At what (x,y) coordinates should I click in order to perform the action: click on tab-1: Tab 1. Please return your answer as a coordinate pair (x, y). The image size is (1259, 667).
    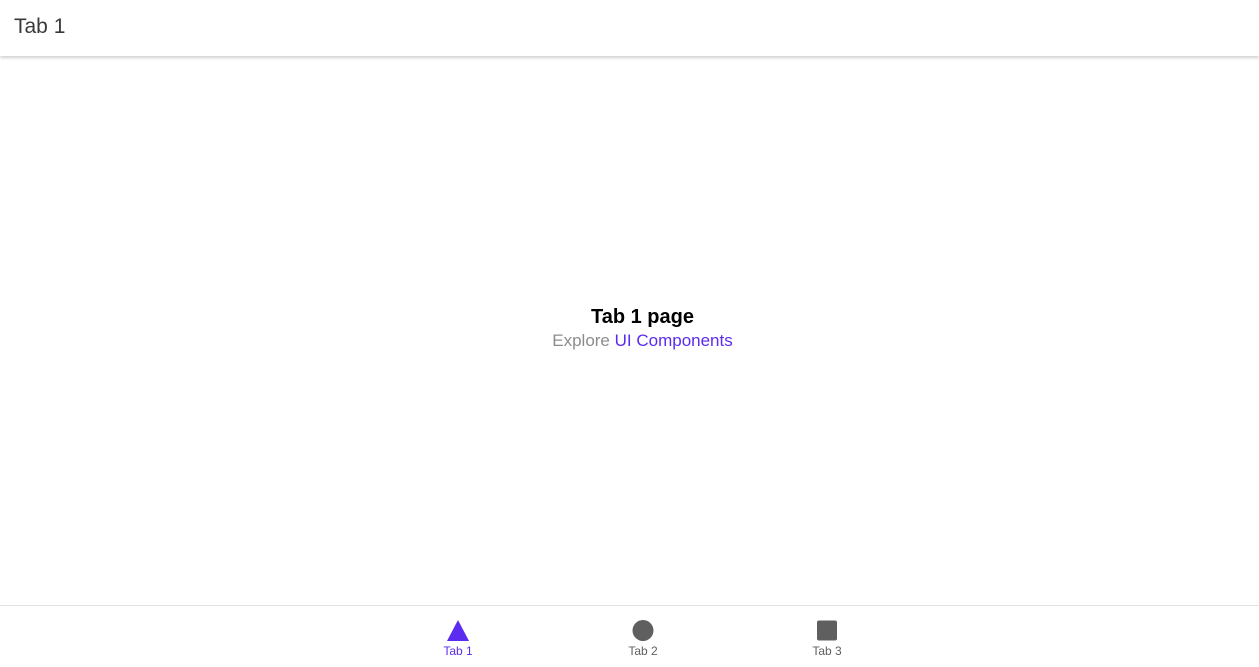
    Looking at the image, I should click on (458, 636).